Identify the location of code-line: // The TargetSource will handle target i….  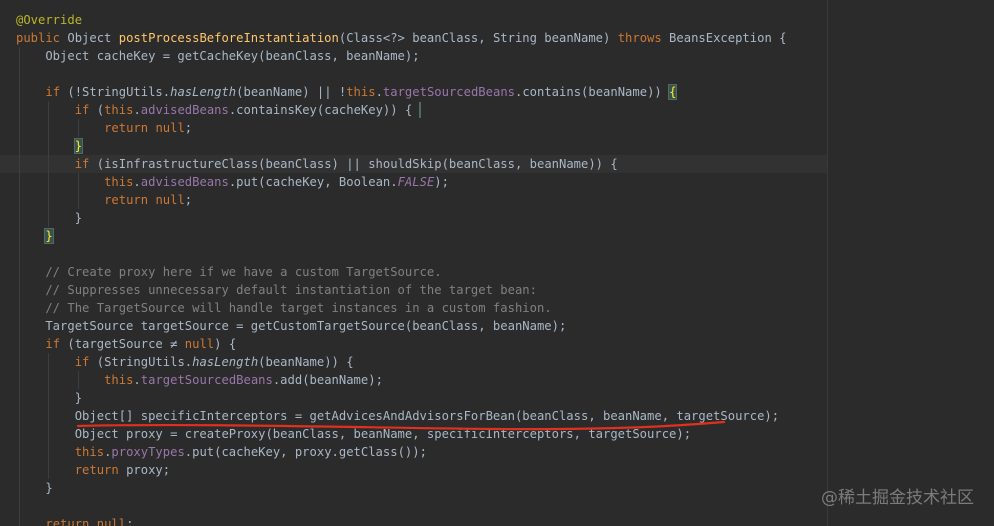
(283, 308).